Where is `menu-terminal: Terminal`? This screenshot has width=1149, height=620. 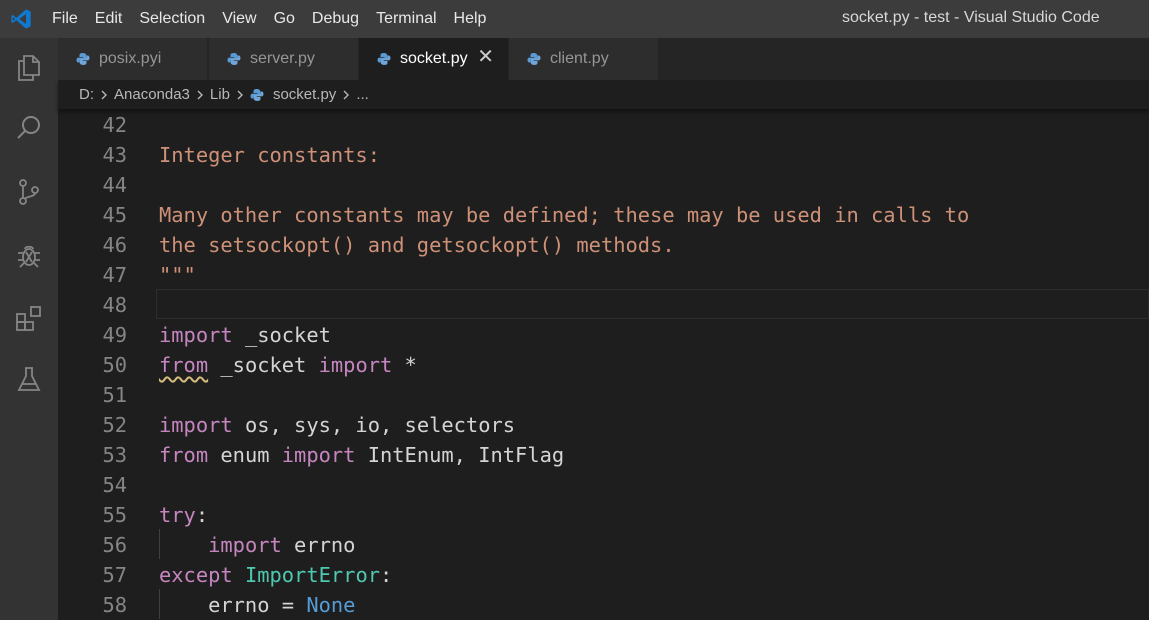 menu-terminal: Terminal is located at coordinates (406, 19).